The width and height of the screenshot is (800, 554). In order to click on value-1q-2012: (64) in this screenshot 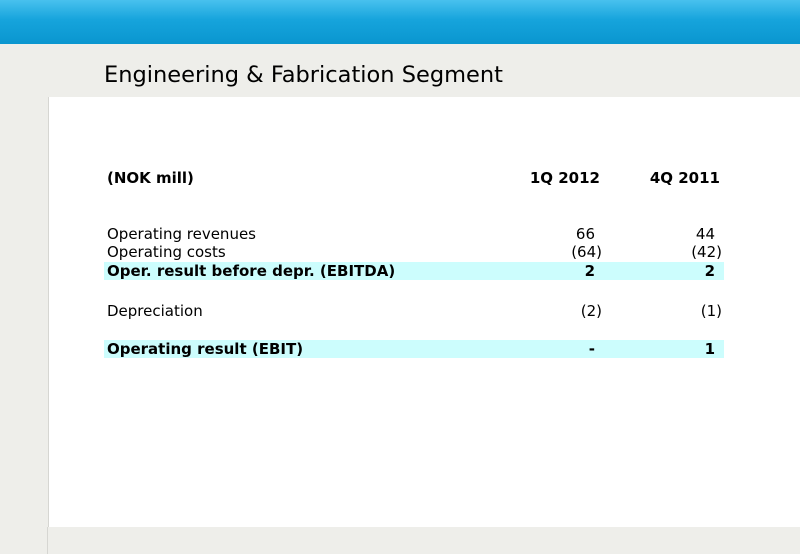, I will do `click(586, 252)`.